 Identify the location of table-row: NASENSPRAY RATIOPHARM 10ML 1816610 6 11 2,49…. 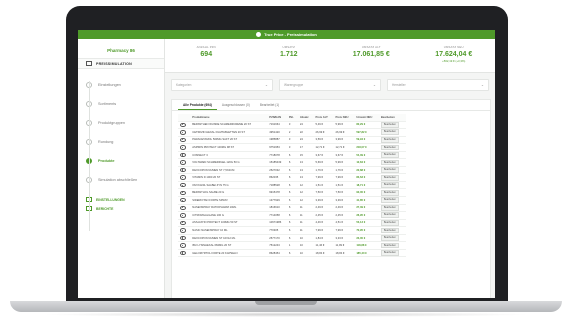
(292, 208).